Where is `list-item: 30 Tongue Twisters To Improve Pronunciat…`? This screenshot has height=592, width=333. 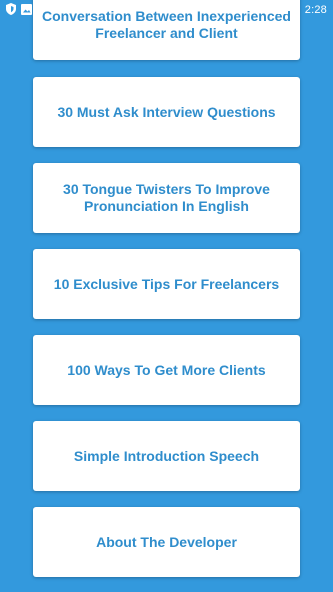
list-item: 30 Tongue Twisters To Improve Pronunciat… is located at coordinates (166, 198).